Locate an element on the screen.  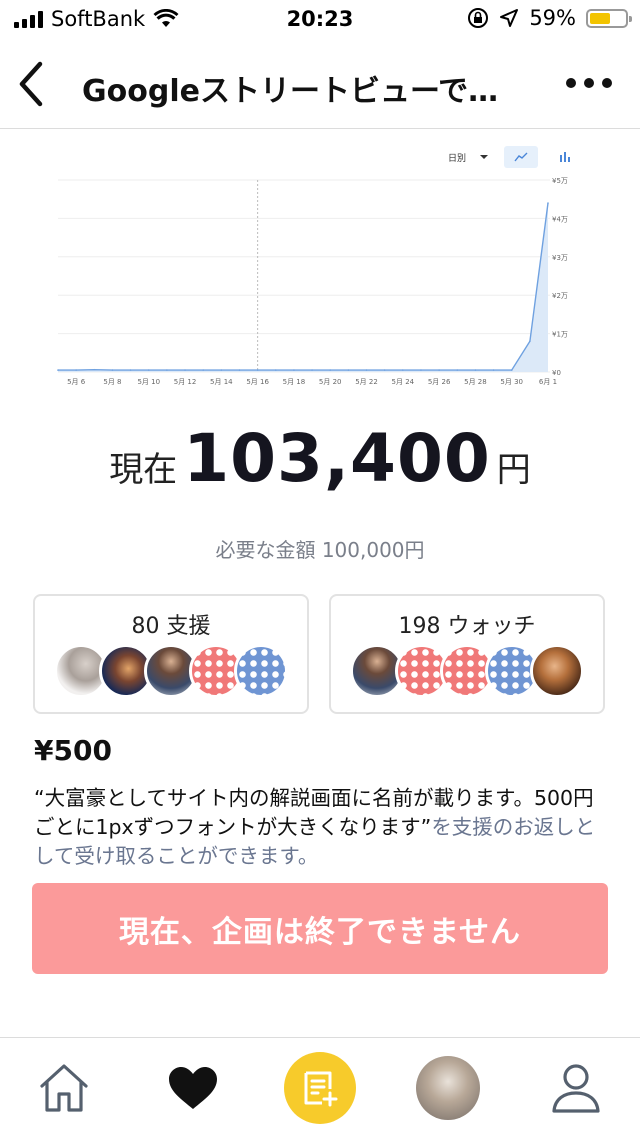
battery-percent: 59% is located at coordinates (552, 18).